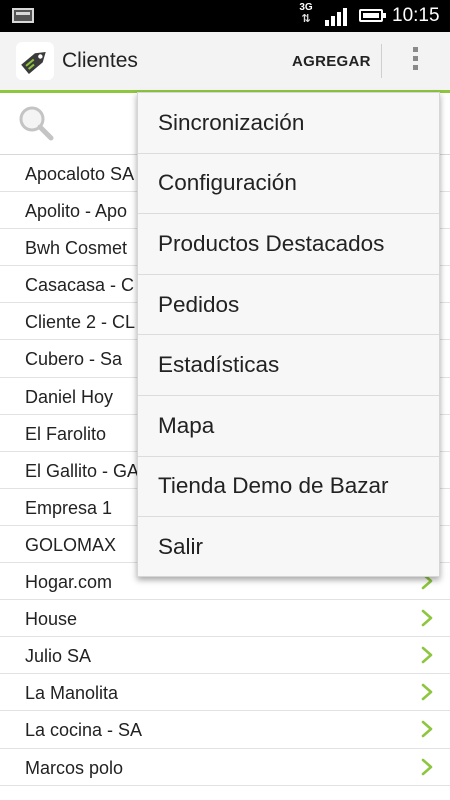 This screenshot has width=450, height=800. I want to click on menu-item-tienda-demo-de-bazar: Tienda Demo de Bazar, so click(288, 487).